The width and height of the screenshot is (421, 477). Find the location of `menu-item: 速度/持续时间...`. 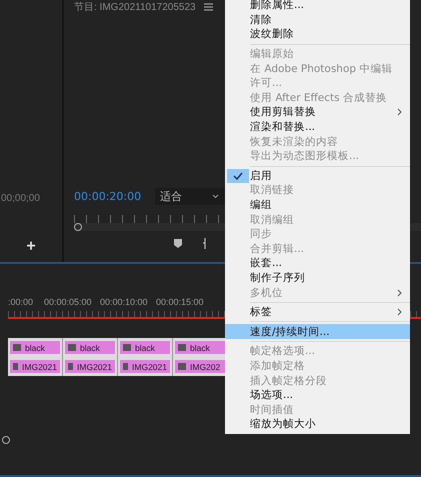

menu-item: 速度/持续时间... is located at coordinates (317, 332).